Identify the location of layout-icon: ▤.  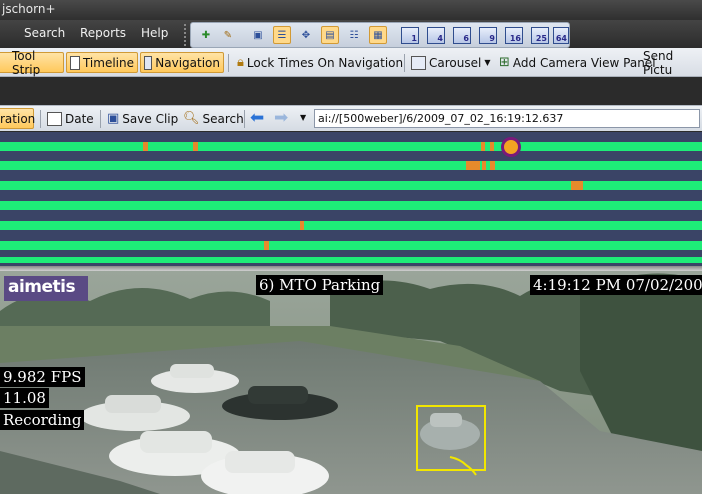
(330, 35).